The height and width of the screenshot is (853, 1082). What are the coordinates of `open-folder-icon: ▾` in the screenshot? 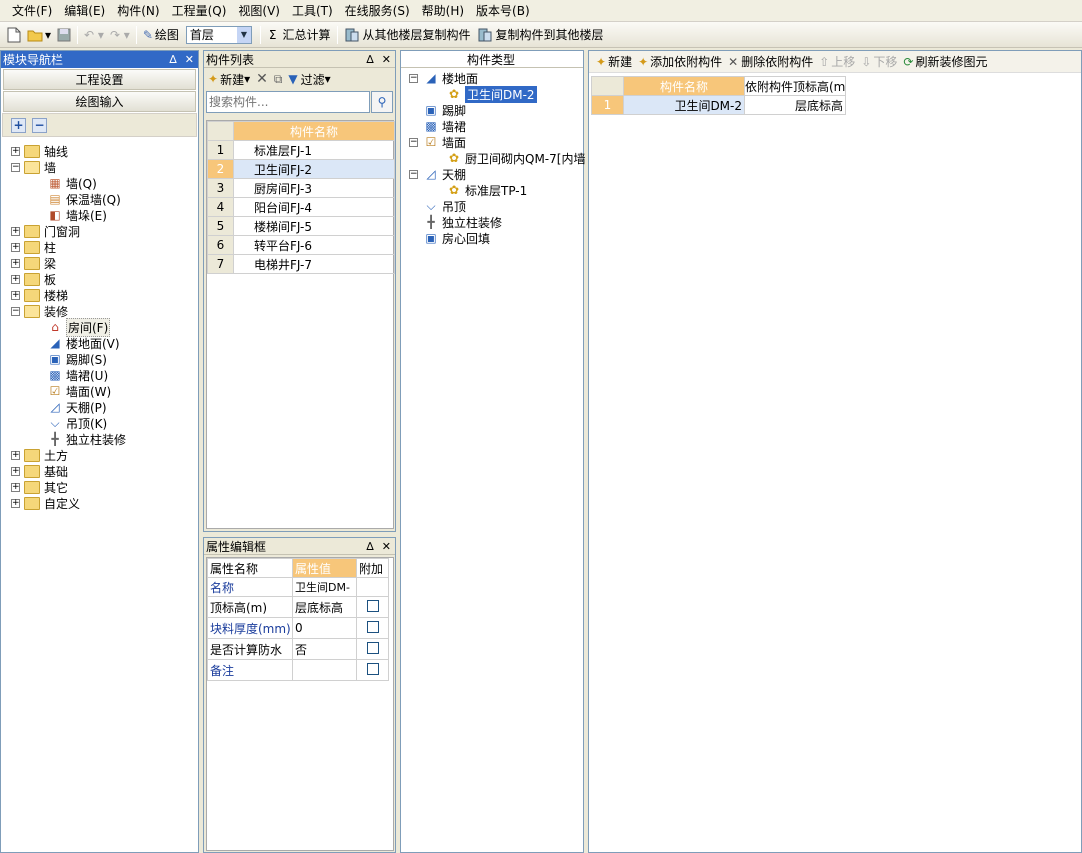 It's located at (39, 35).